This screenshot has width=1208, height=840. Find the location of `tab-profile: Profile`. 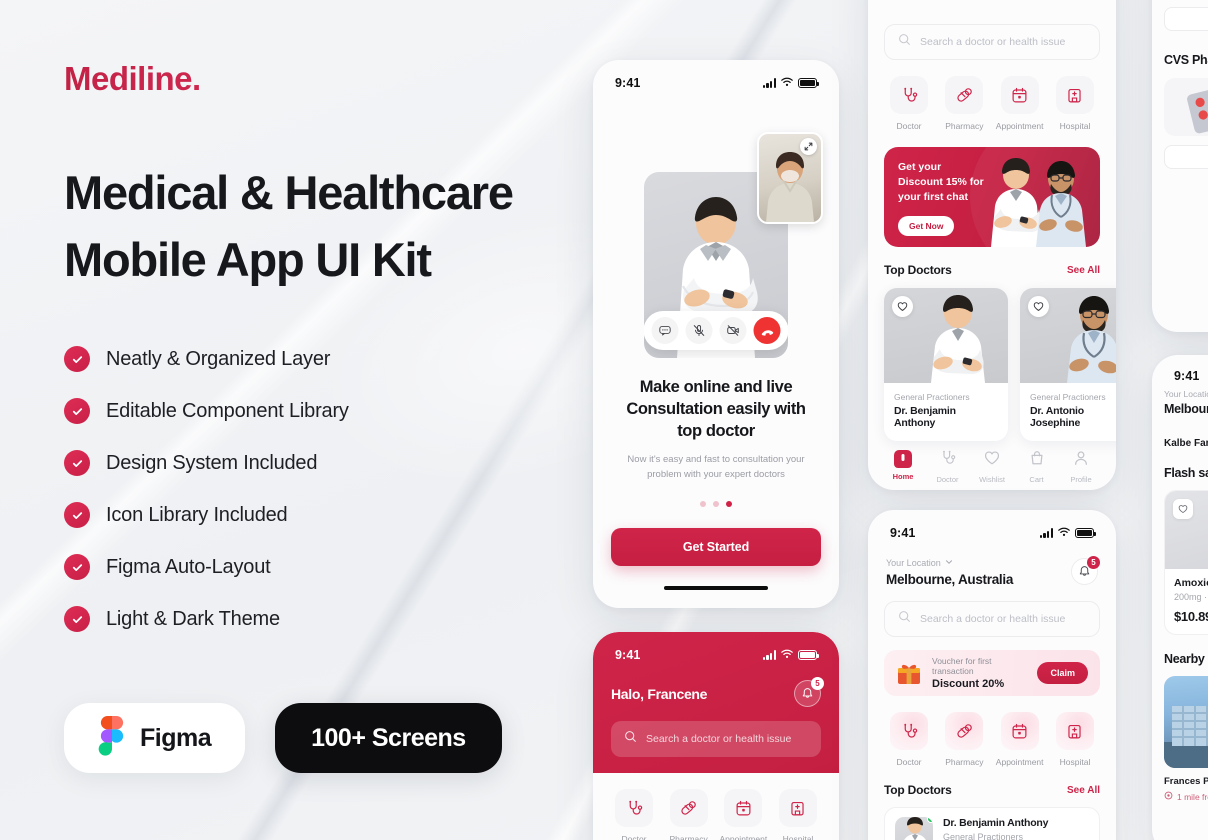

tab-profile: Profile is located at coordinates (1081, 467).